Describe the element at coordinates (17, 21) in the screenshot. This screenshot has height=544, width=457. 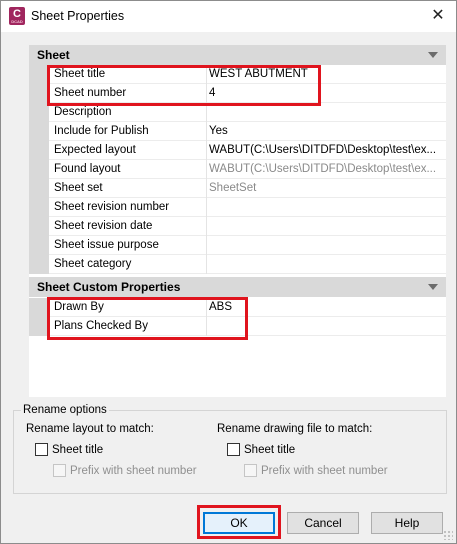
I see `app-icon-sub: DCAD` at that location.